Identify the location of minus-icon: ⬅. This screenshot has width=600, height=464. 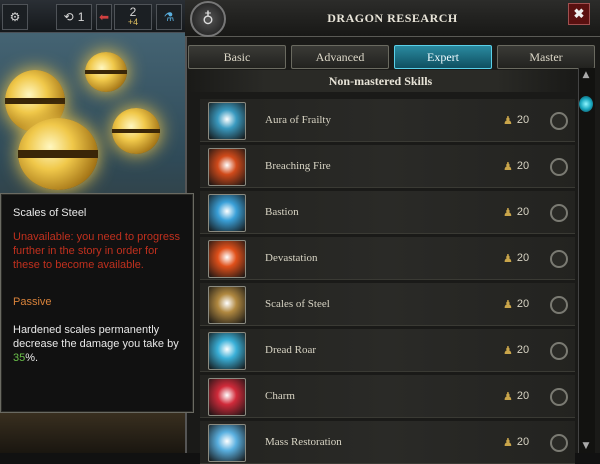
(104, 17).